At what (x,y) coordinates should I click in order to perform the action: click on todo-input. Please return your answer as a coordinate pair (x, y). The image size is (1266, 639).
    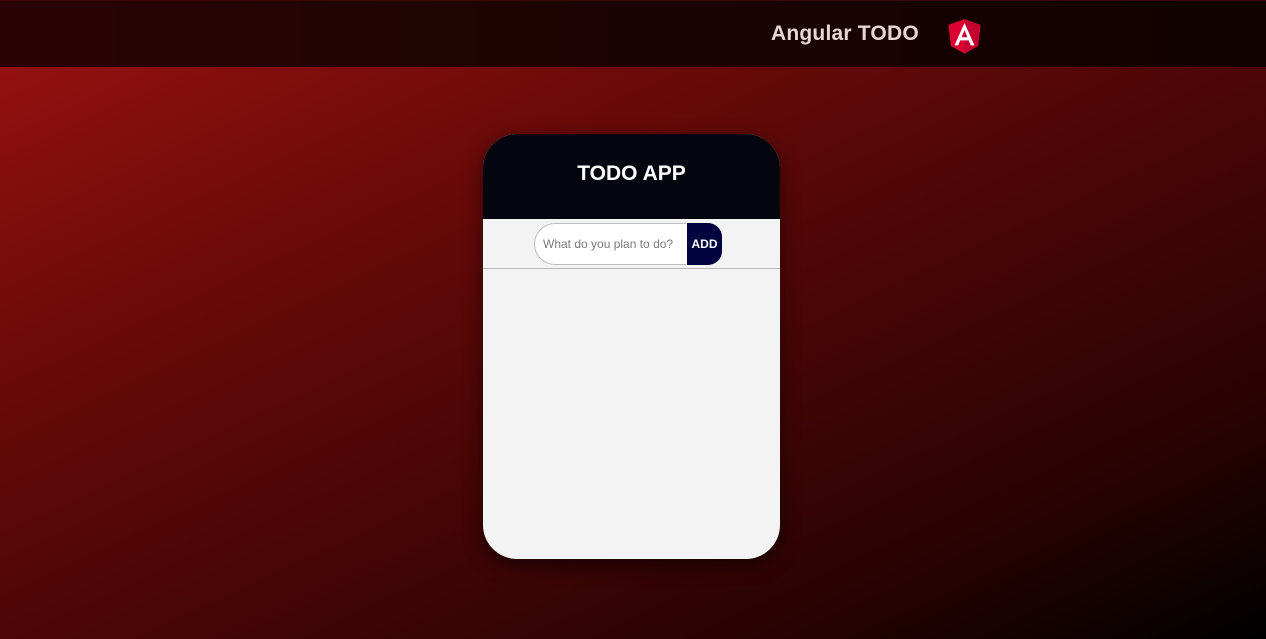
    Looking at the image, I should click on (614, 244).